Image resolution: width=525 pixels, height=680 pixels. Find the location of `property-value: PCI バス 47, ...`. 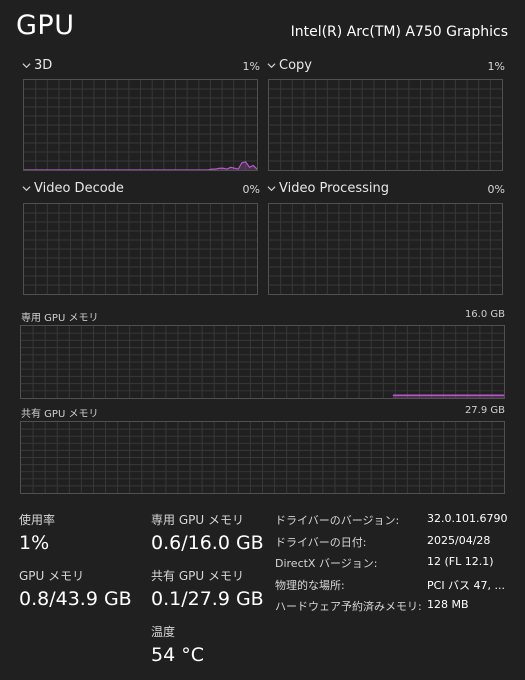

property-value: PCI バス 47, ... is located at coordinates (466, 585).